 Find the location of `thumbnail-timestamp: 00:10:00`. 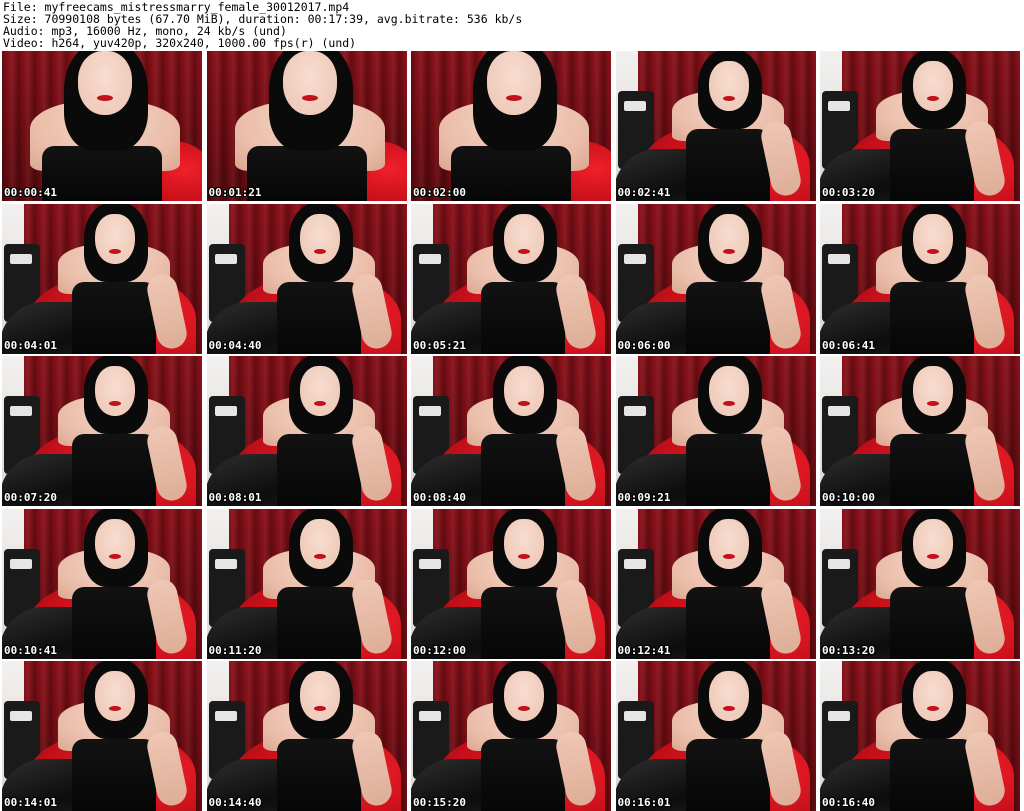

thumbnail-timestamp: 00:10:00 is located at coordinates (848, 497).